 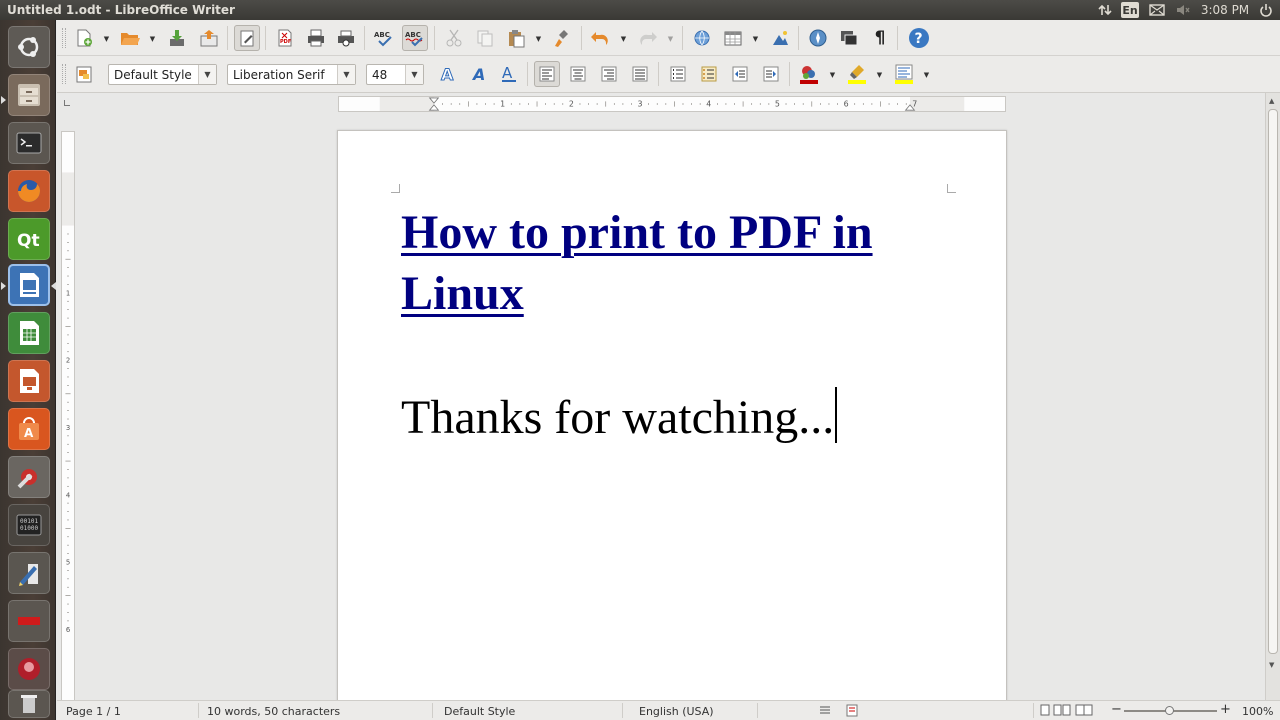 What do you see at coordinates (84, 74) in the screenshot?
I see `styles-button` at bounding box center [84, 74].